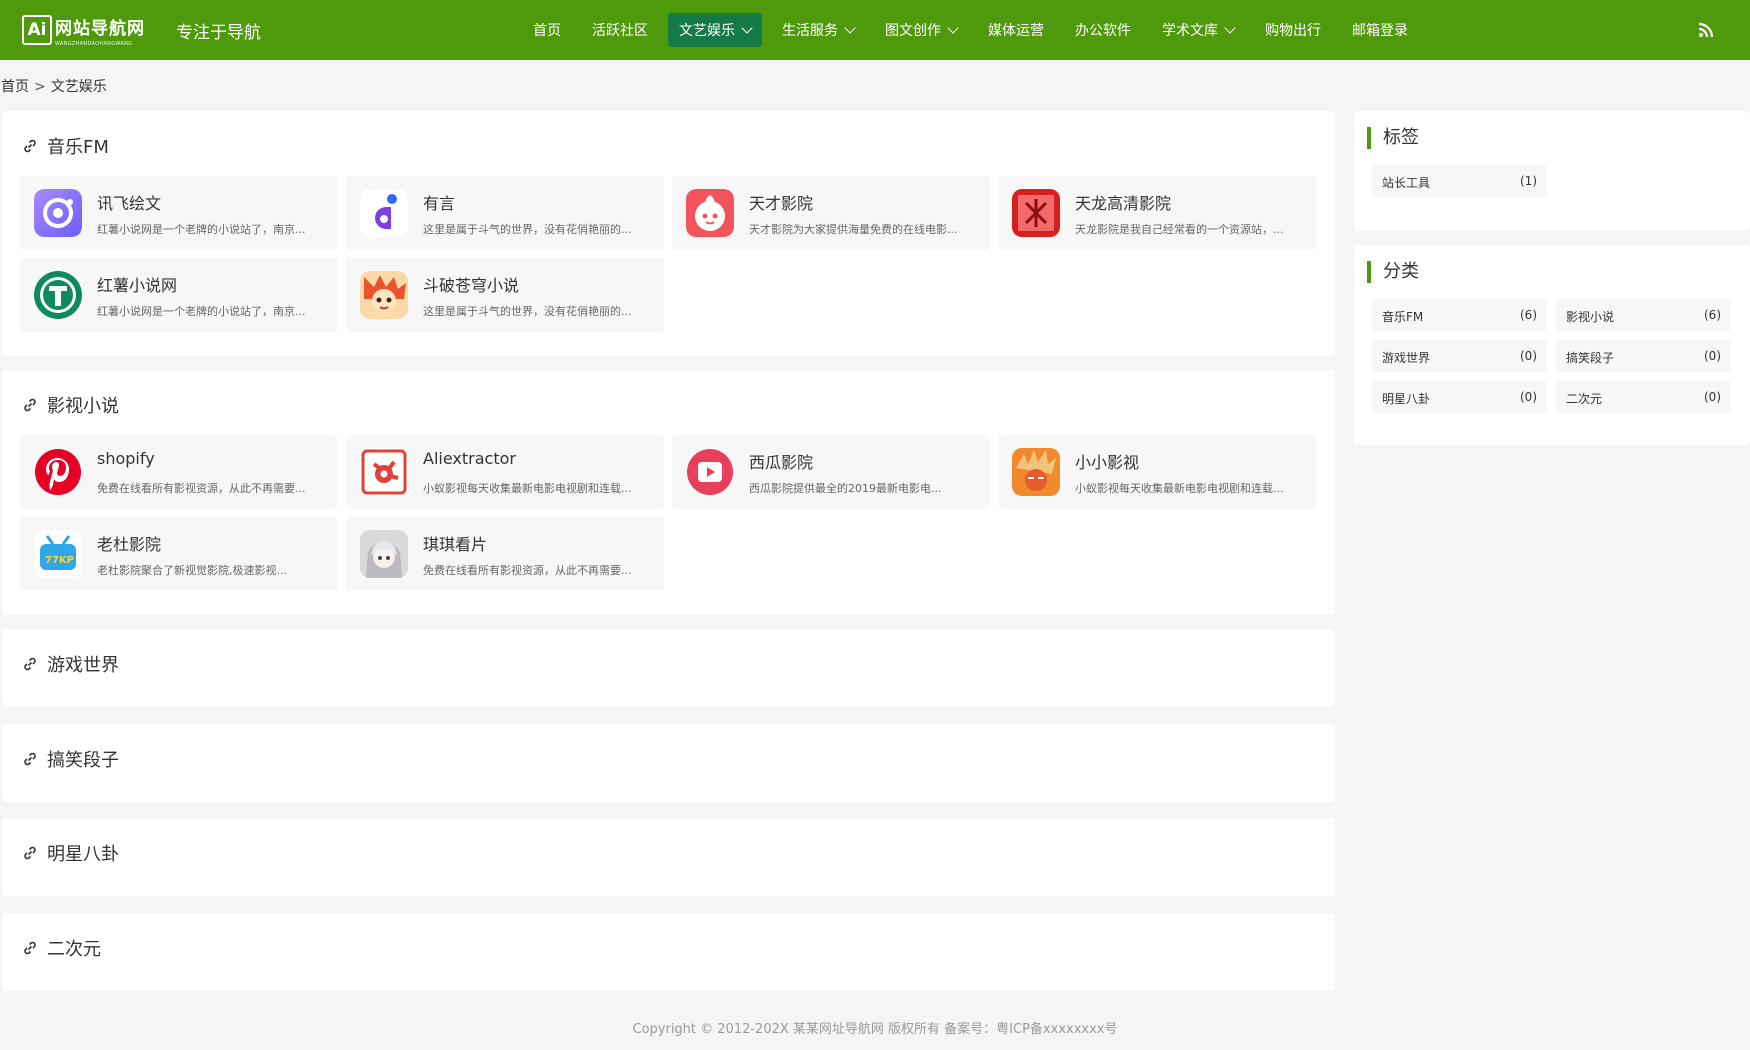  I want to click on nav-item-0: 首页, so click(547, 30).